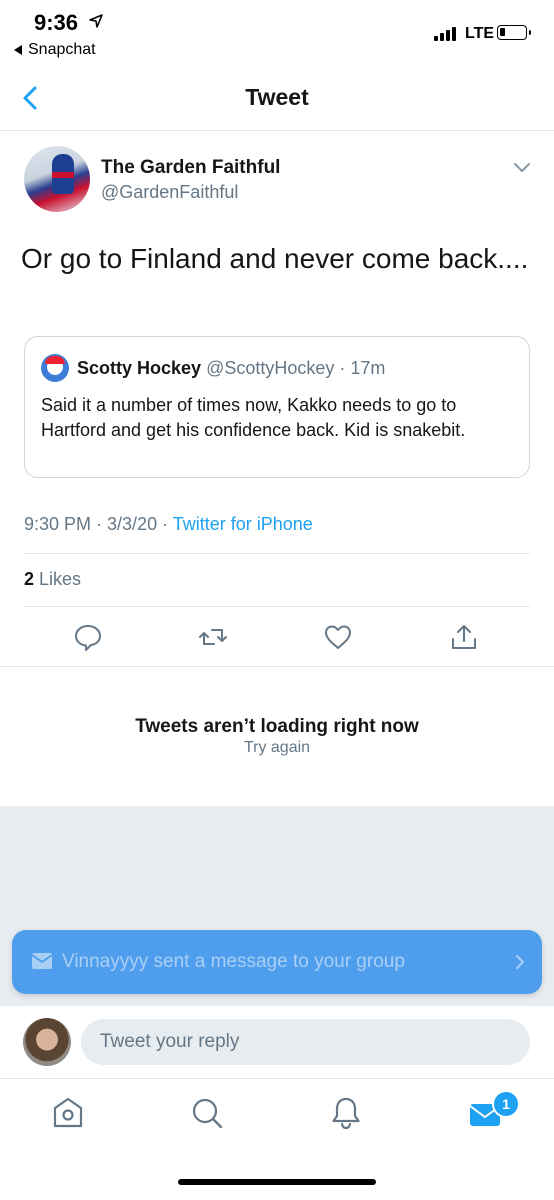 The width and height of the screenshot is (554, 1200). Describe the element at coordinates (190, 168) in the screenshot. I see `author-name: The Garden Faithful` at that location.